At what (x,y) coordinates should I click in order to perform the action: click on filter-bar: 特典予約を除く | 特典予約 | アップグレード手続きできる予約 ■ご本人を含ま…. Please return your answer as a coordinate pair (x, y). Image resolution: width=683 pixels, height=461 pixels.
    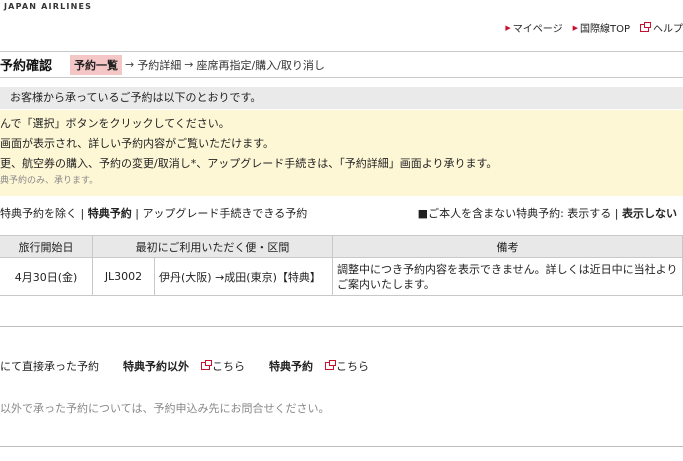
    Looking at the image, I should click on (341, 213).